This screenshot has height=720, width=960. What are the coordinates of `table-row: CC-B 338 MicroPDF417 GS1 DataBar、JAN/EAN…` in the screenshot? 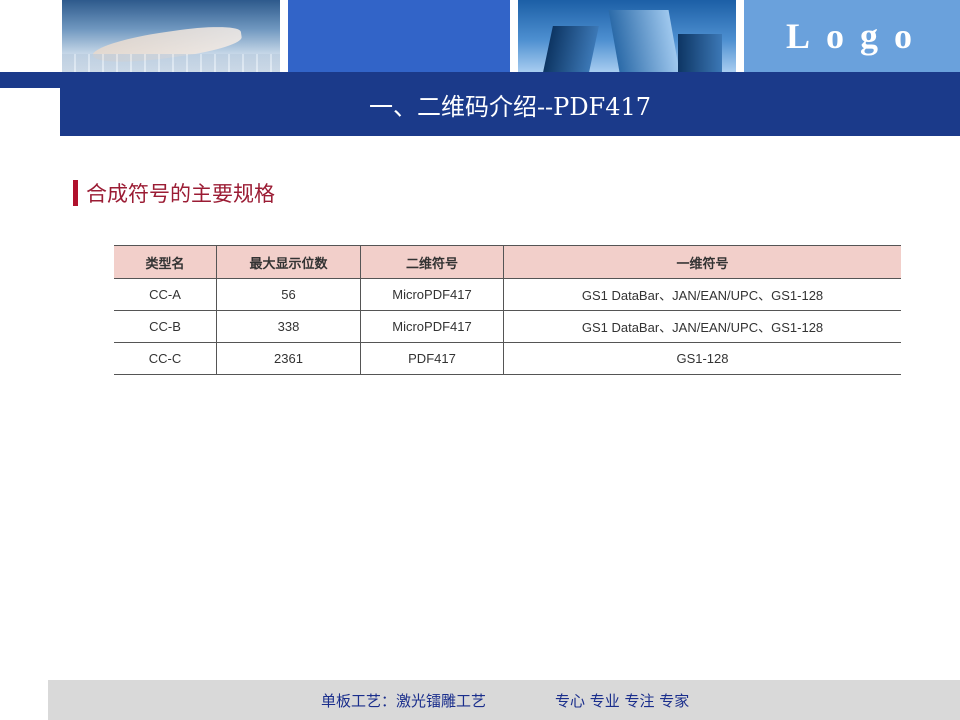 It's located at (507, 326).